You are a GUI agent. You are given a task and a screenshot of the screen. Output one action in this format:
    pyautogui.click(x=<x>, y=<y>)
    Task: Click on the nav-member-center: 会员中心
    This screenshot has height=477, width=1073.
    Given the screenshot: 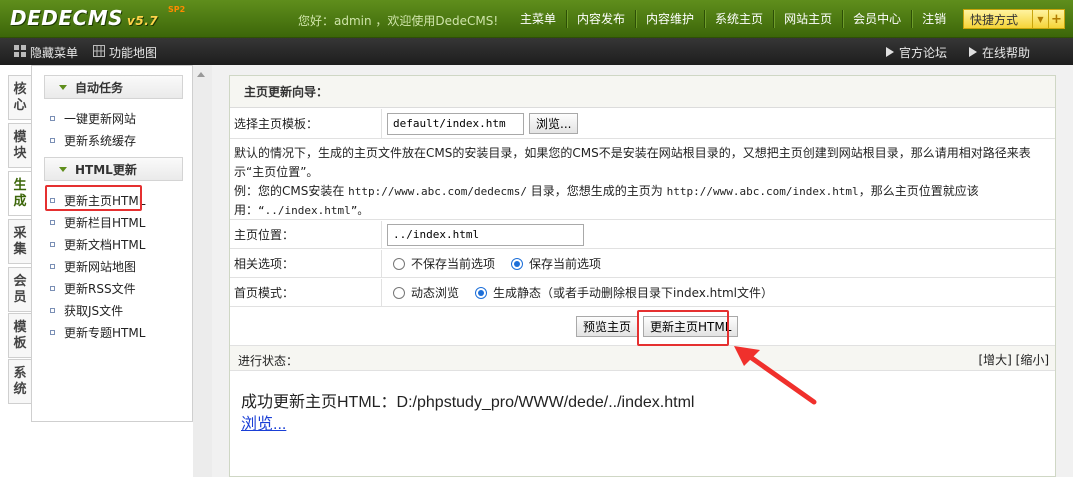 What is the action you would take?
    pyautogui.click(x=876, y=19)
    